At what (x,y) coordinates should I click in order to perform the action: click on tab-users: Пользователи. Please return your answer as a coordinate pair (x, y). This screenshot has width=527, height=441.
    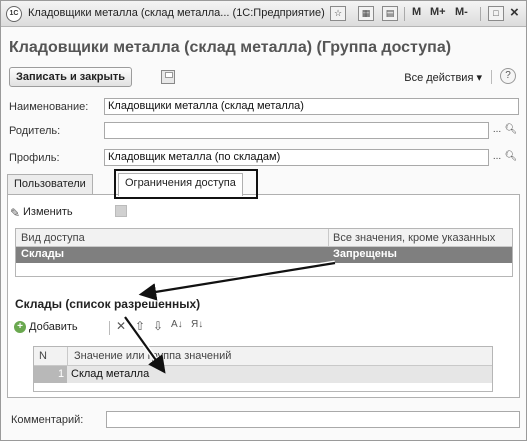
    Looking at the image, I should click on (50, 184).